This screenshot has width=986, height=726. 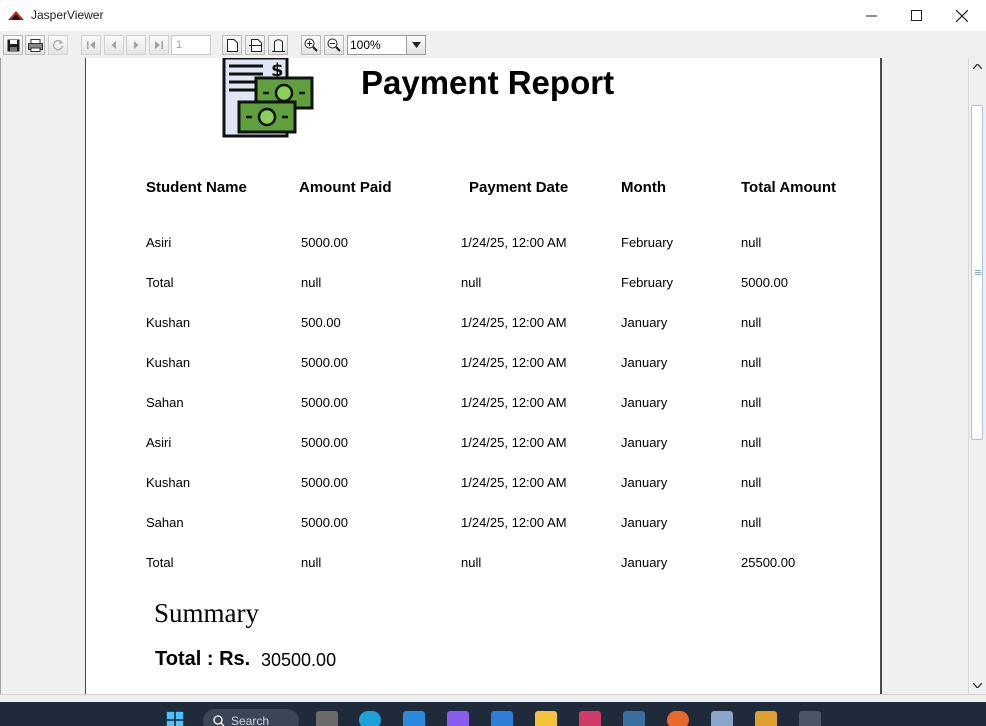 What do you see at coordinates (370, 718) in the screenshot?
I see `edge-browser-icon` at bounding box center [370, 718].